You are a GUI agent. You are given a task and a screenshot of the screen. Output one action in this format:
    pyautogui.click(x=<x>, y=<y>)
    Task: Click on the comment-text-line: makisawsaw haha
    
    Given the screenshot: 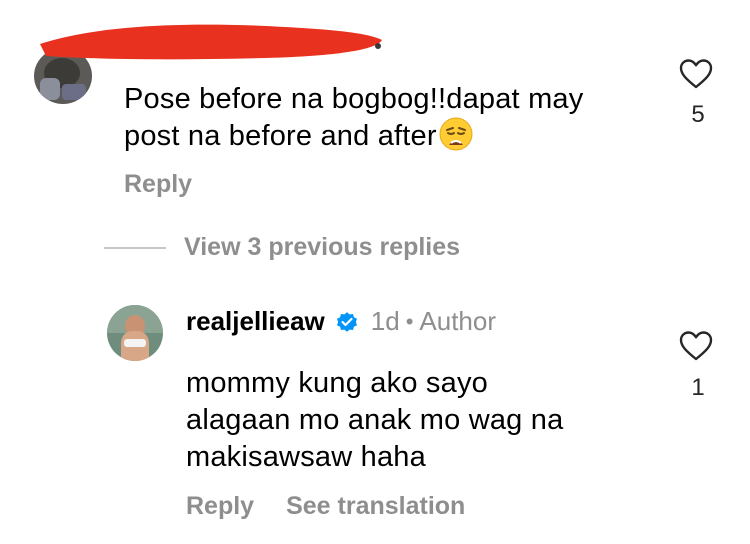 What is the action you would take?
    pyautogui.click(x=306, y=457)
    